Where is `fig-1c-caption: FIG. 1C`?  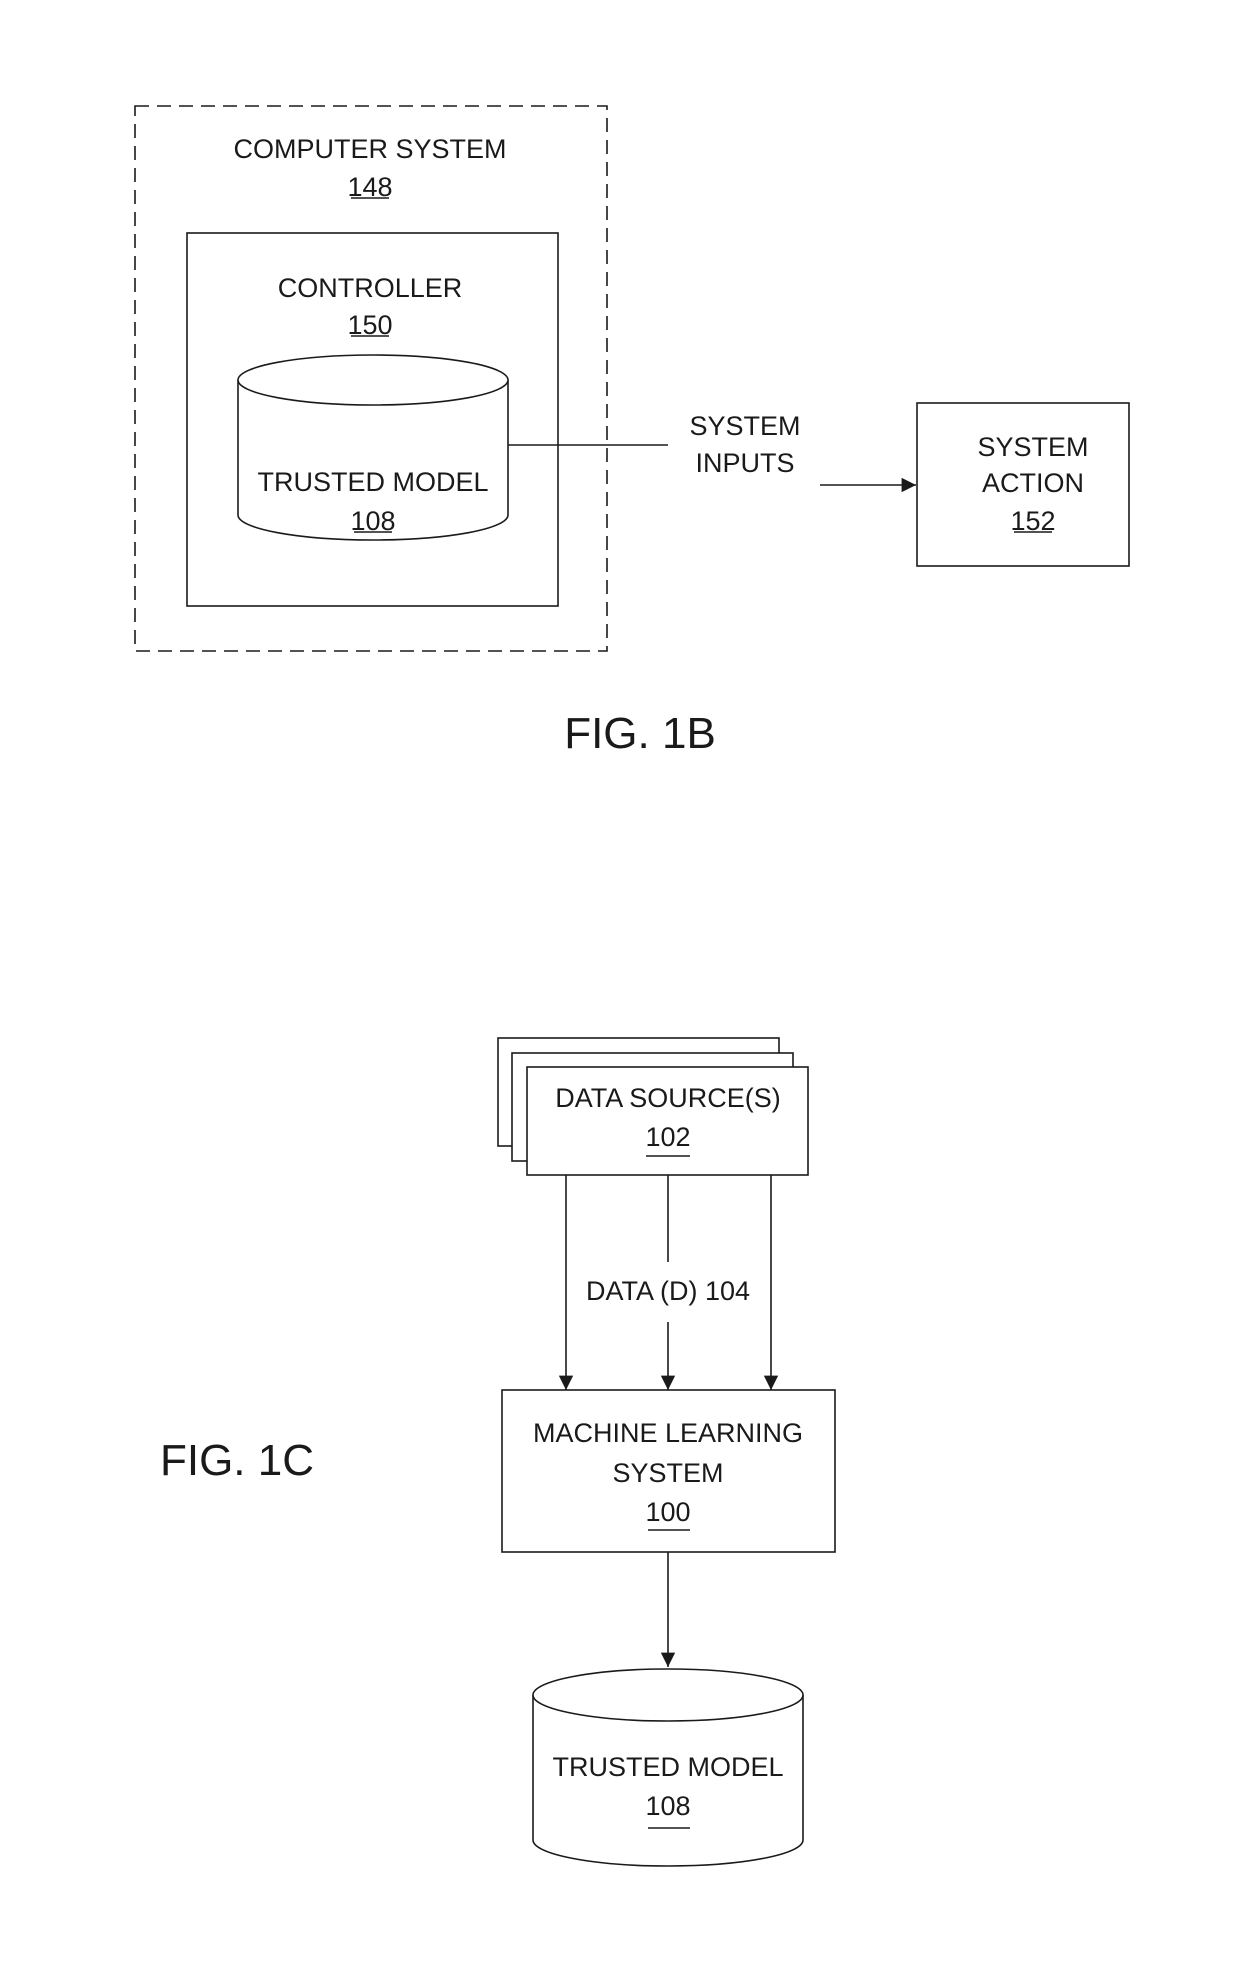
fig-1c-caption: FIG. 1C is located at coordinates (237, 1460).